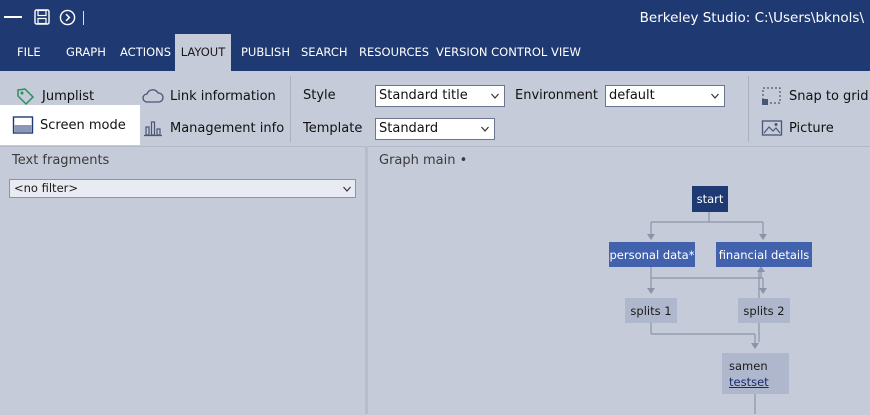  What do you see at coordinates (710, 199) in the screenshot?
I see `graph-node-start: start` at bounding box center [710, 199].